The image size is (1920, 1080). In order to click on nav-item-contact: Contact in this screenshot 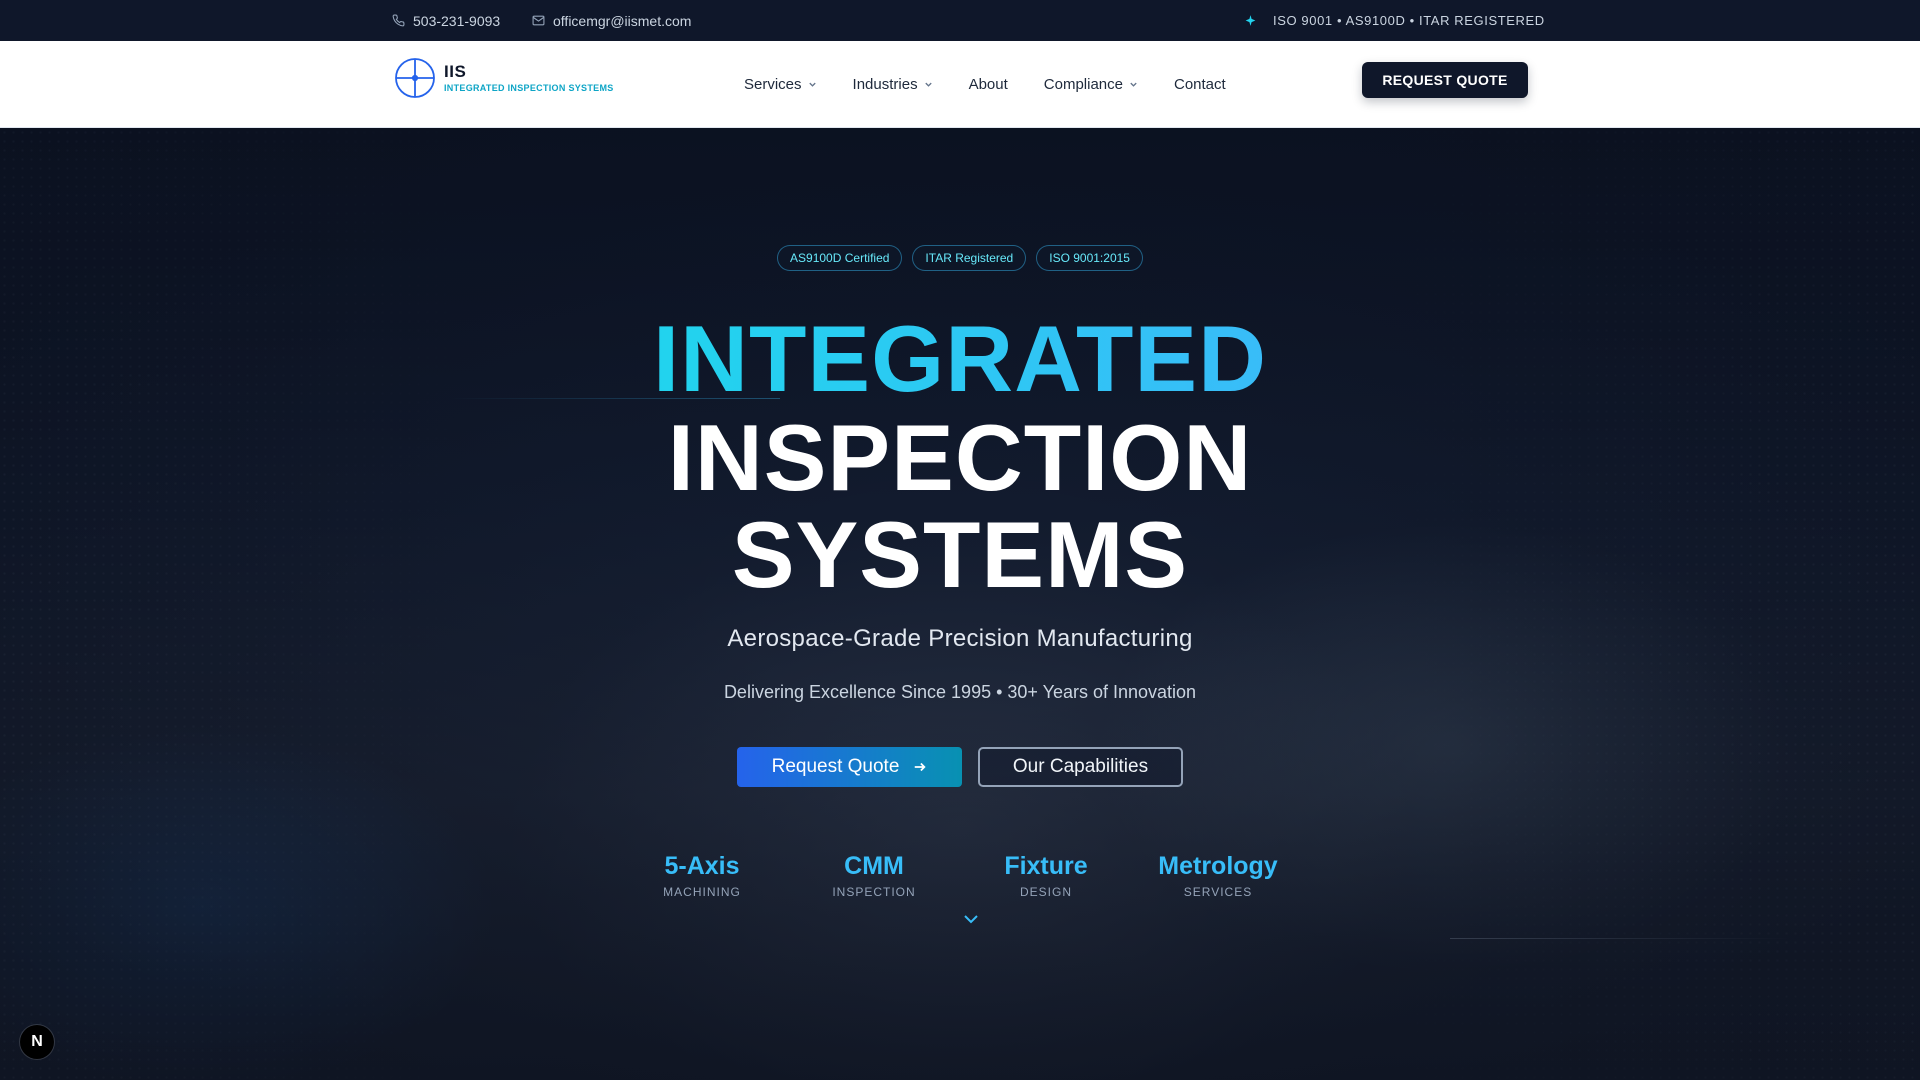, I will do `click(1200, 84)`.